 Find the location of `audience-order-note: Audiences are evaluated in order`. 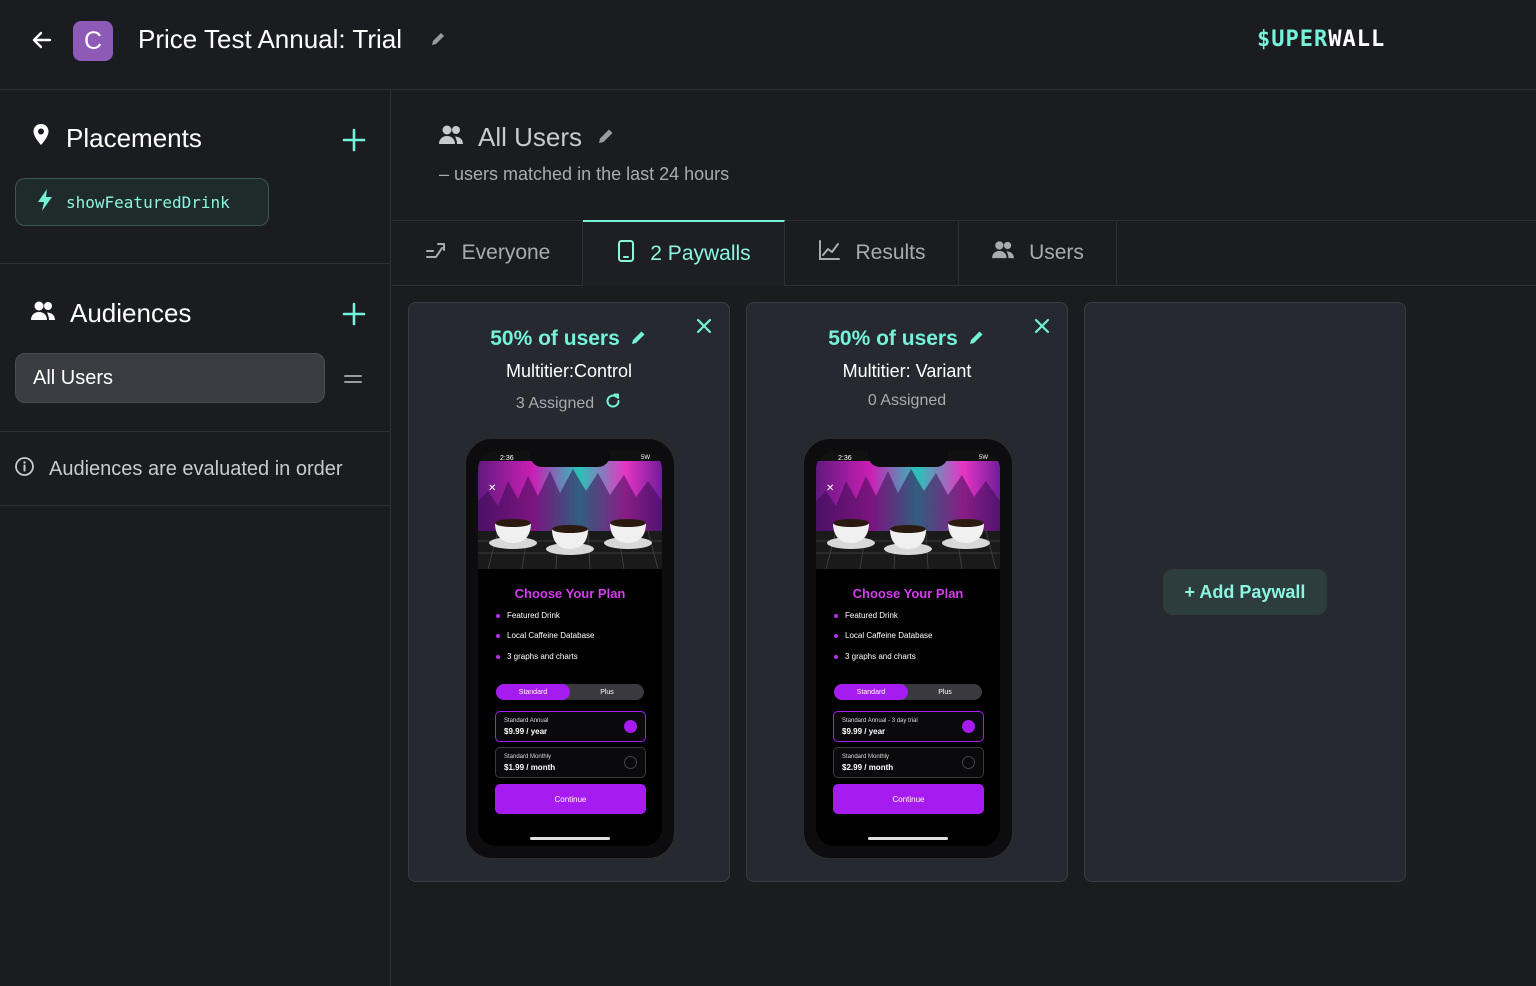

audience-order-note: Audiences are evaluated in order is located at coordinates (178, 469).